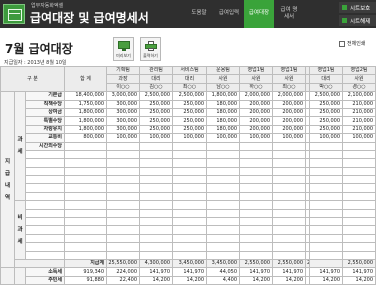 The width and height of the screenshot is (376, 300). I want to click on total-header: 합 계, so click(86, 79).